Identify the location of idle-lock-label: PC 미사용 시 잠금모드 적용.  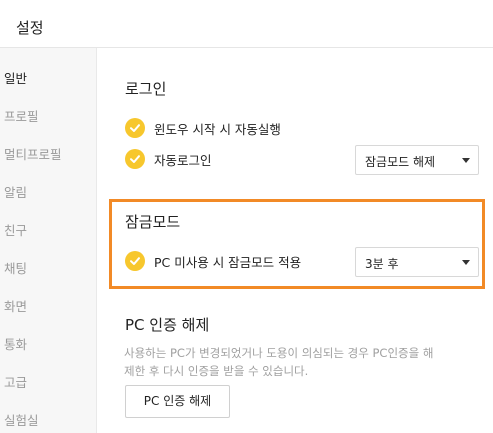
(228, 262).